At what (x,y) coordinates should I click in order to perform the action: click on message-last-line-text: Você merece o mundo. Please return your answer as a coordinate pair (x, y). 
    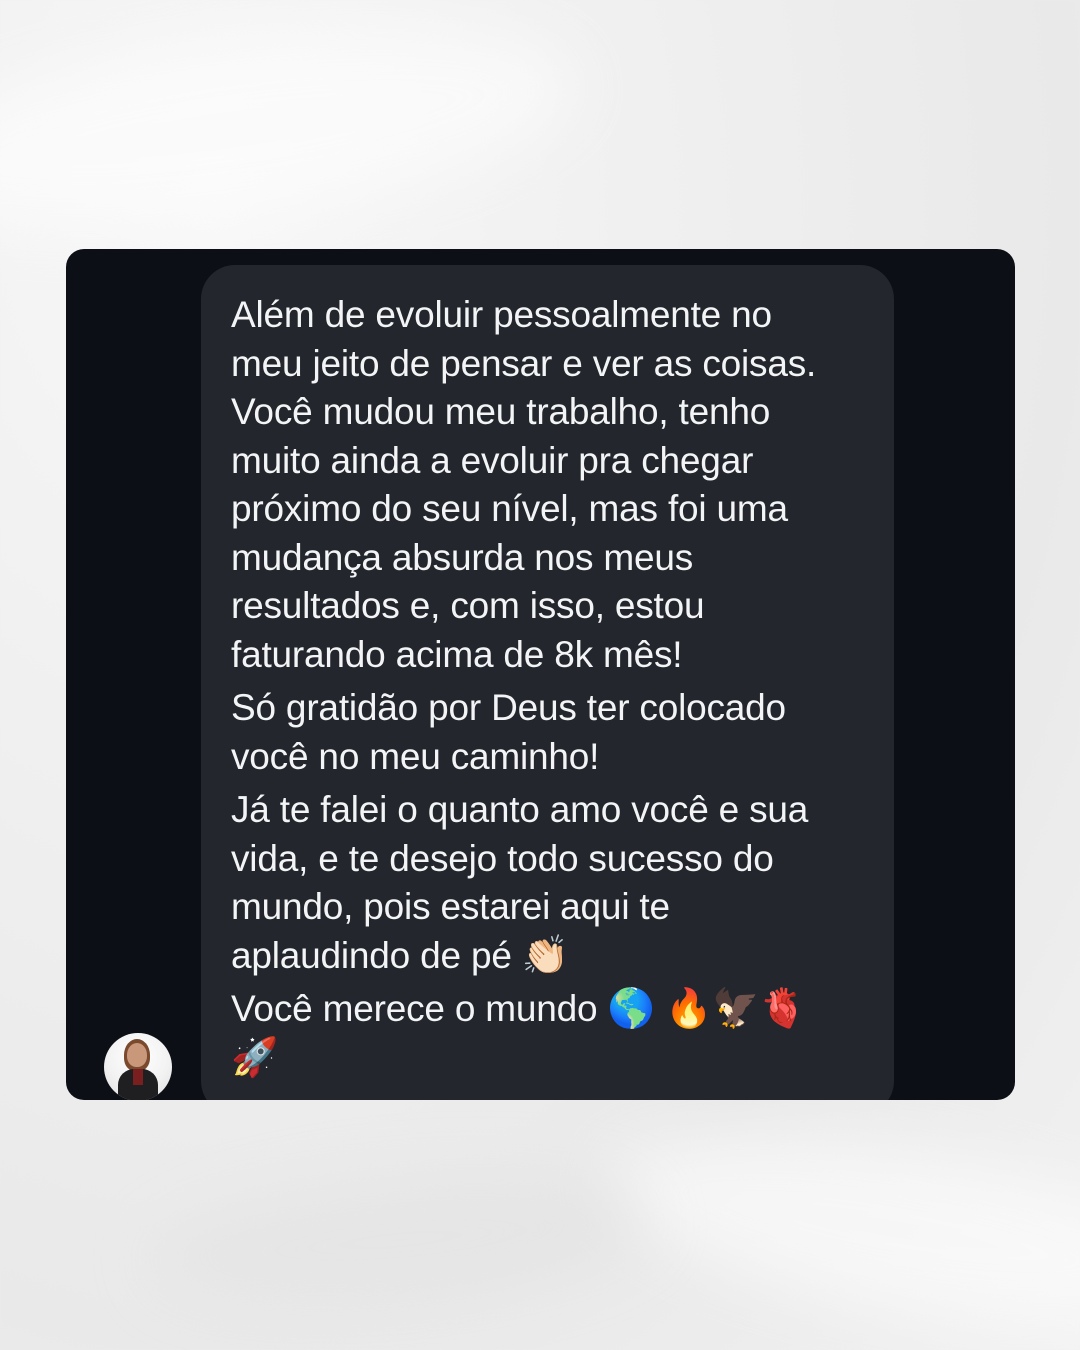
    Looking at the image, I should click on (414, 1008).